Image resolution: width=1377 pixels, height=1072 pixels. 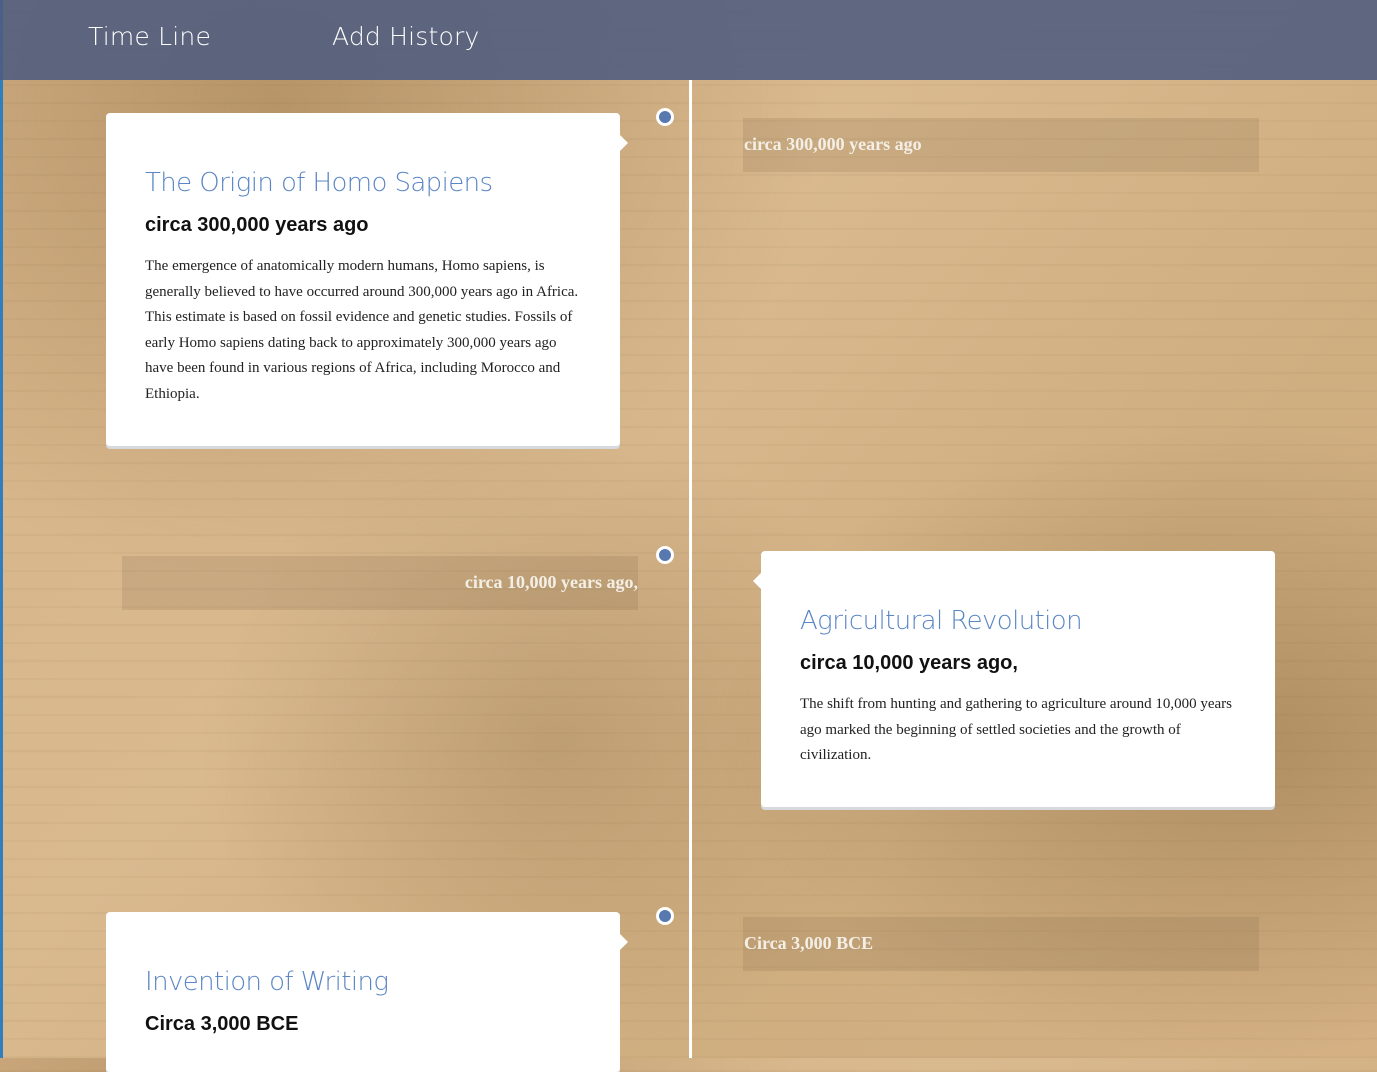 What do you see at coordinates (267, 982) in the screenshot?
I see `event-title: Invention of Writing` at bounding box center [267, 982].